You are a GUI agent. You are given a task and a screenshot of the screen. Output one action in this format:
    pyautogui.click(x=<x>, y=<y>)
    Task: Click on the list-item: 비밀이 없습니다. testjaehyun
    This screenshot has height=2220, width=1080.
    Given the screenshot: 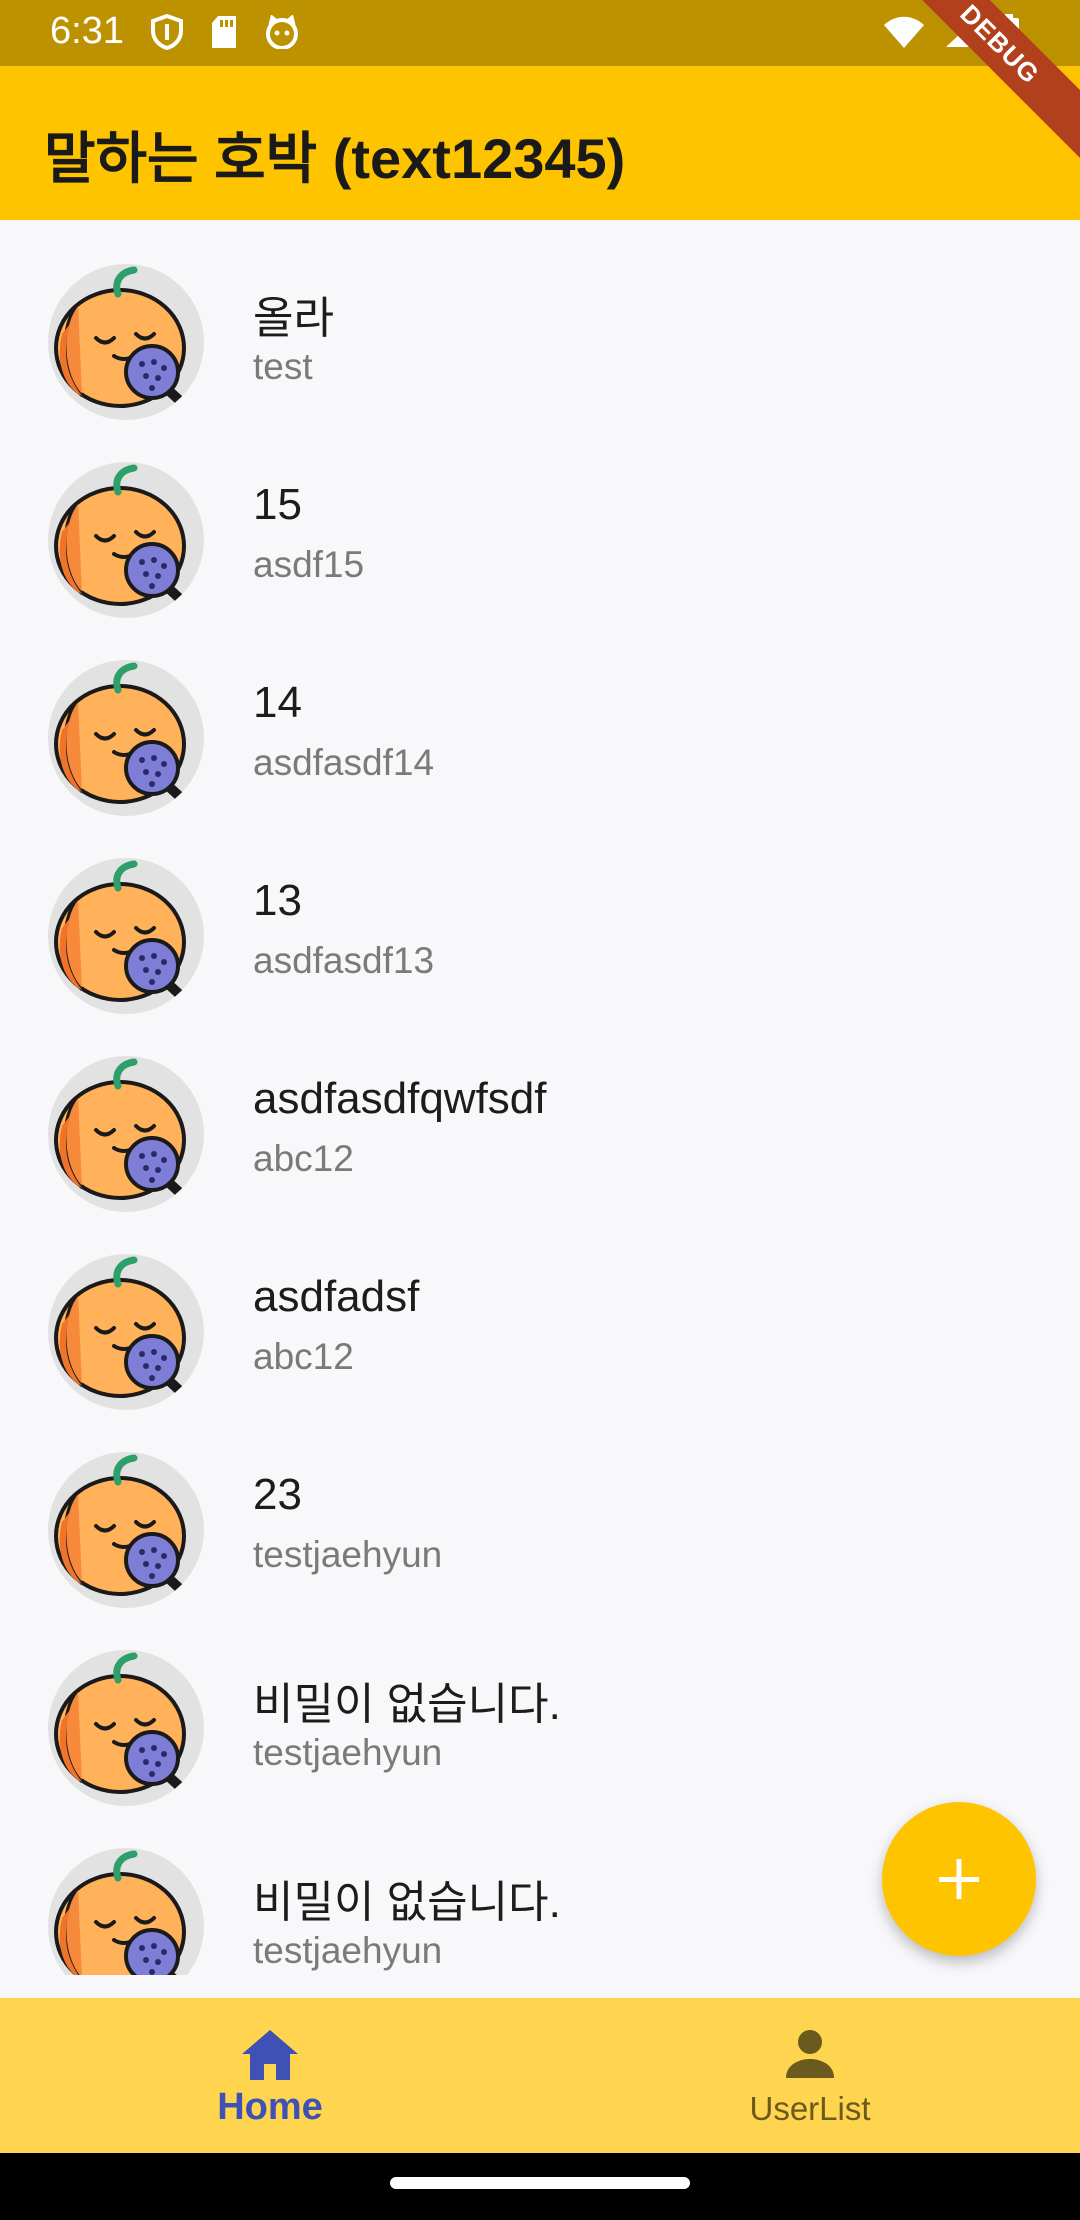 What is the action you would take?
    pyautogui.click(x=540, y=1706)
    